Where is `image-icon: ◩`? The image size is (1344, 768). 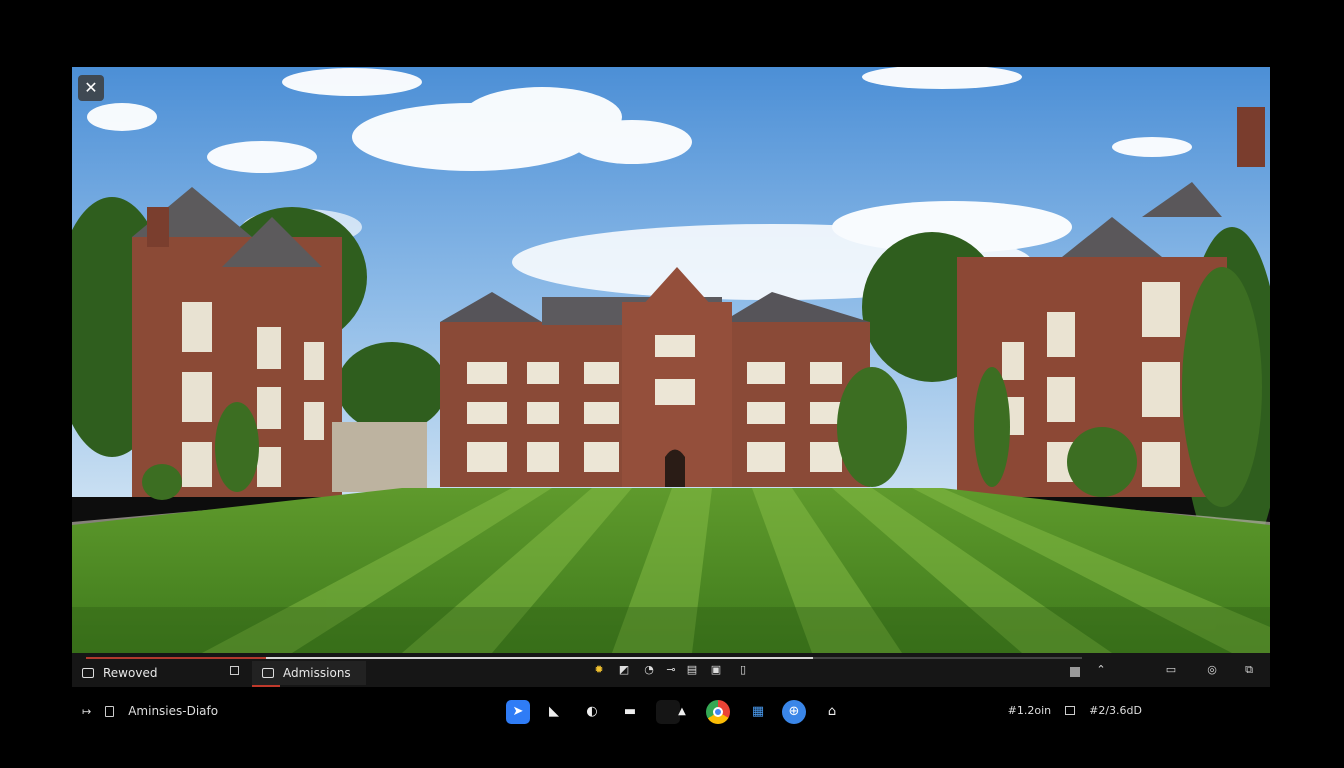
image-icon: ◩ is located at coordinates (624, 670).